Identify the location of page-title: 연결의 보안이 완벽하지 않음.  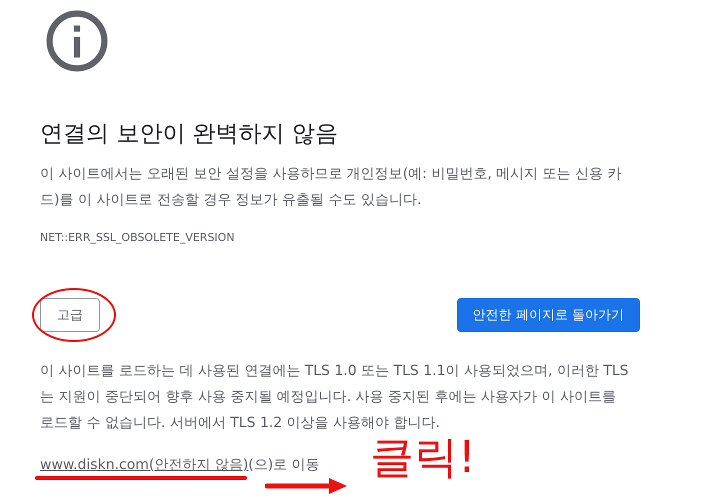
(189, 134).